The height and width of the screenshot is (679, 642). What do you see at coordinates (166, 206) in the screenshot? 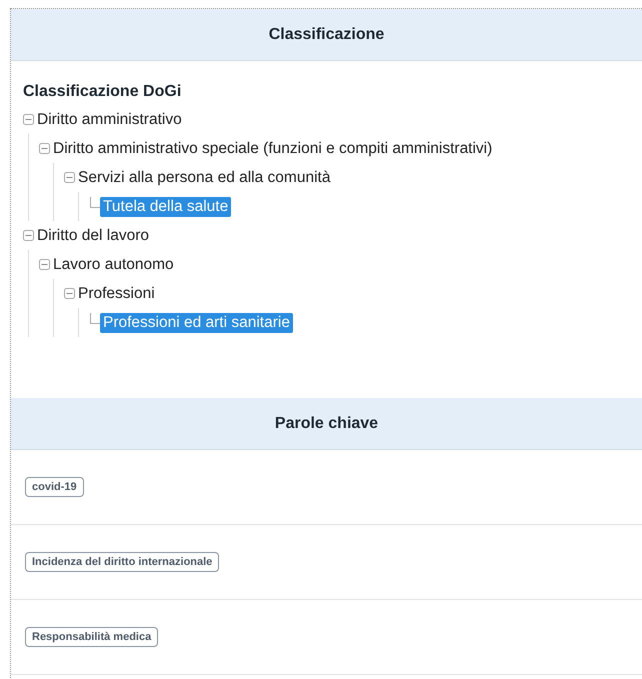
I see `tree-item: Tutela della salute` at bounding box center [166, 206].